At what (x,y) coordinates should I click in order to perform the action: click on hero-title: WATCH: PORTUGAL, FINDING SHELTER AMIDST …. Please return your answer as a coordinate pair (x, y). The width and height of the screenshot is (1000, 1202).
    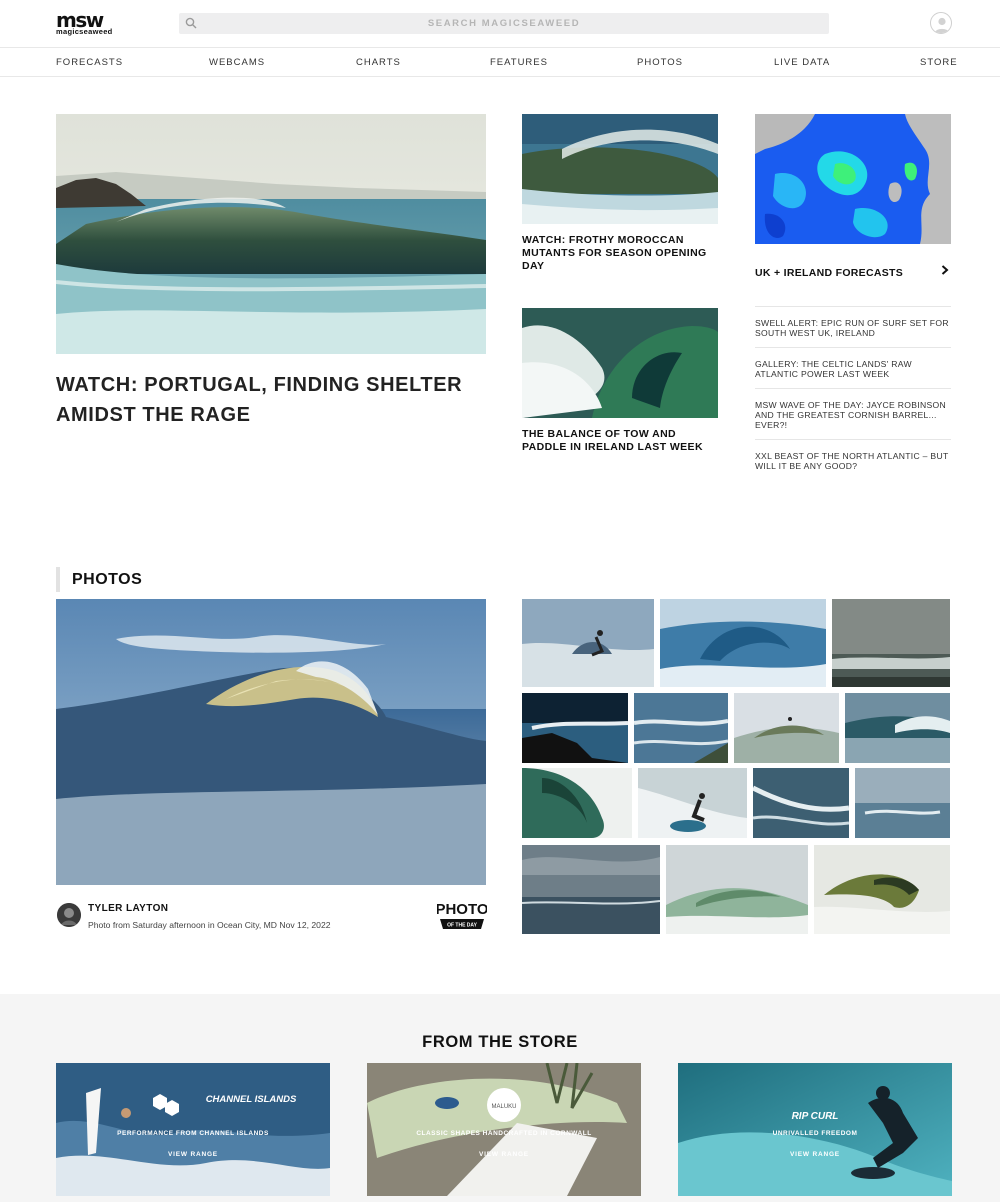
    Looking at the image, I should click on (266, 400).